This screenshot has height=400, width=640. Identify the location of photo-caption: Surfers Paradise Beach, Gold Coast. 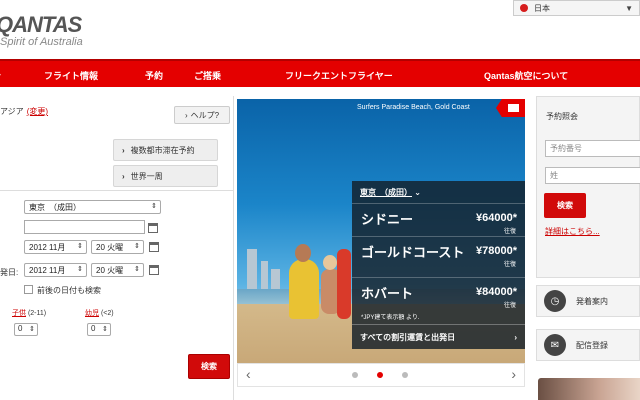
(413, 107).